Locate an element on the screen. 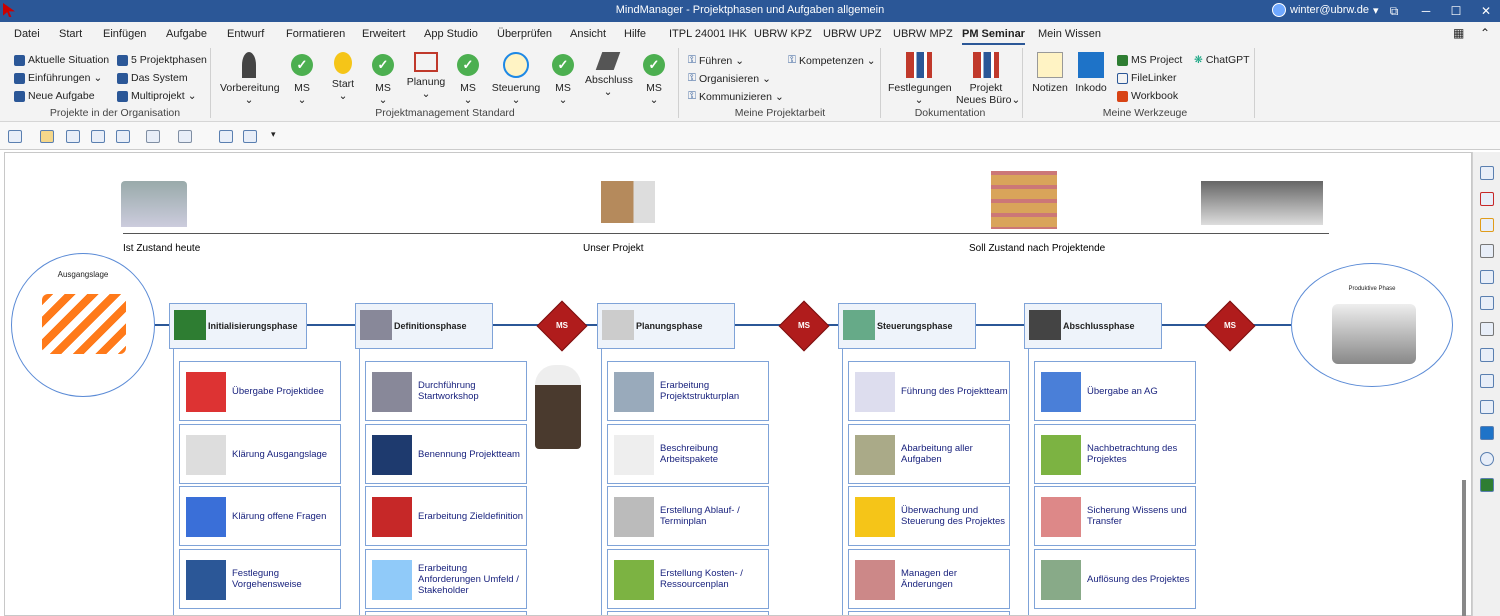 The width and height of the screenshot is (1500, 616). menu-ubrw-kpz: UBRW KPZ is located at coordinates (783, 34).